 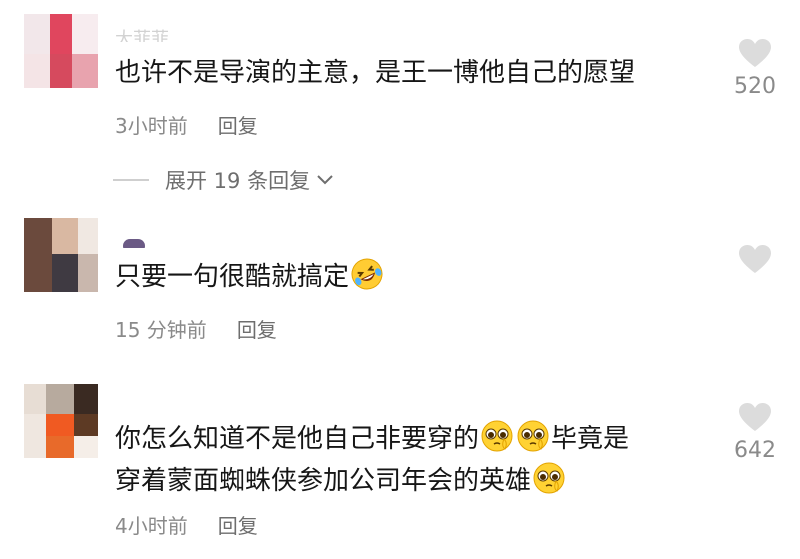 I want to click on like-button: 642, so click(x=755, y=432).